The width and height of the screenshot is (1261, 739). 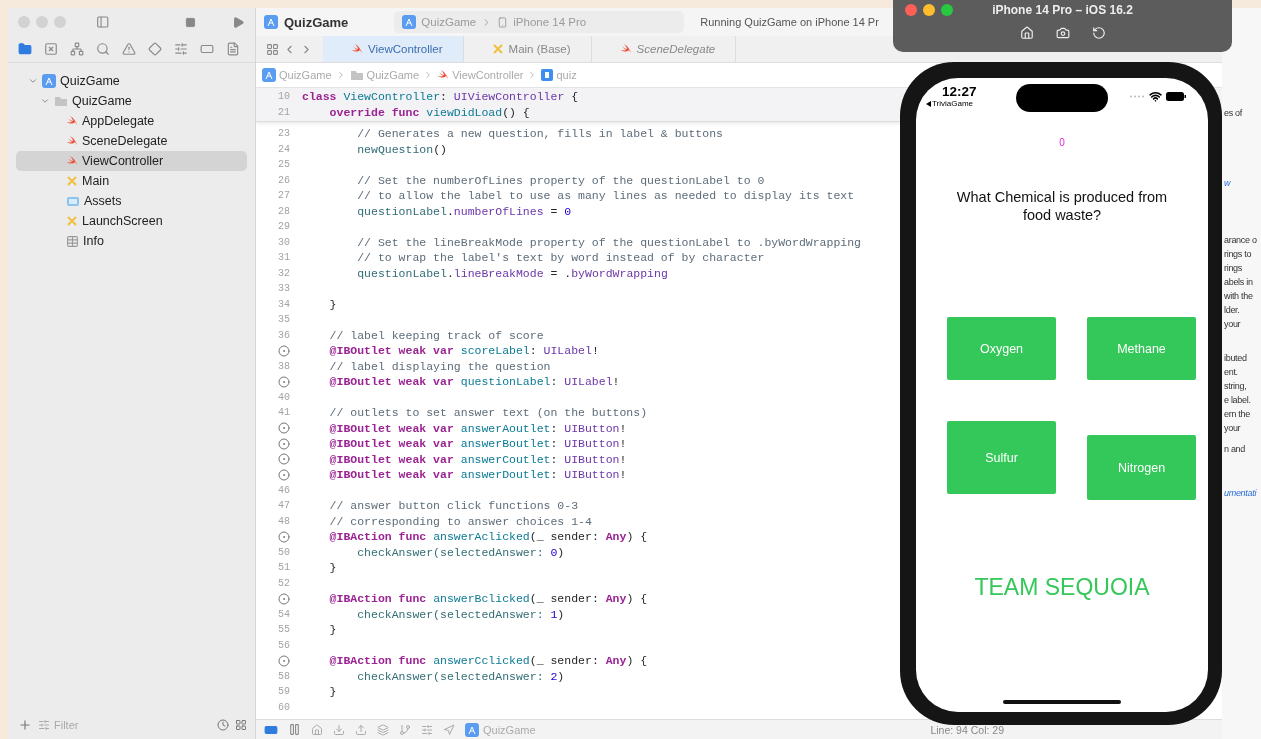 I want to click on screenshot-icon, so click(x=1062, y=33).